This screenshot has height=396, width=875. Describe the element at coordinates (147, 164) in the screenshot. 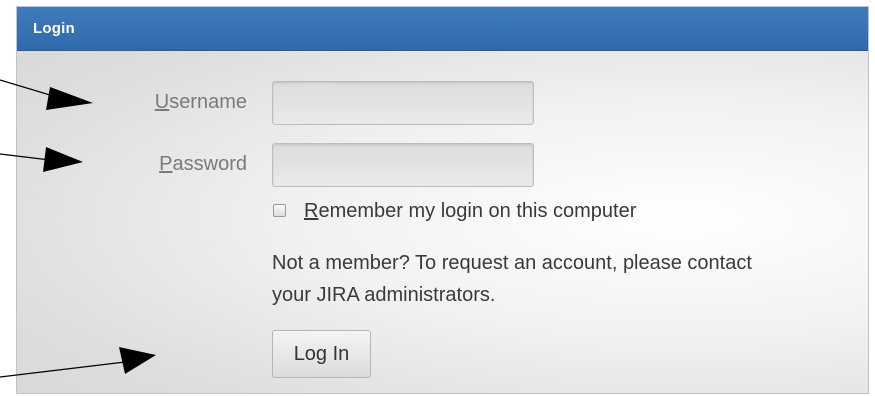

I see `password-label: Password` at that location.